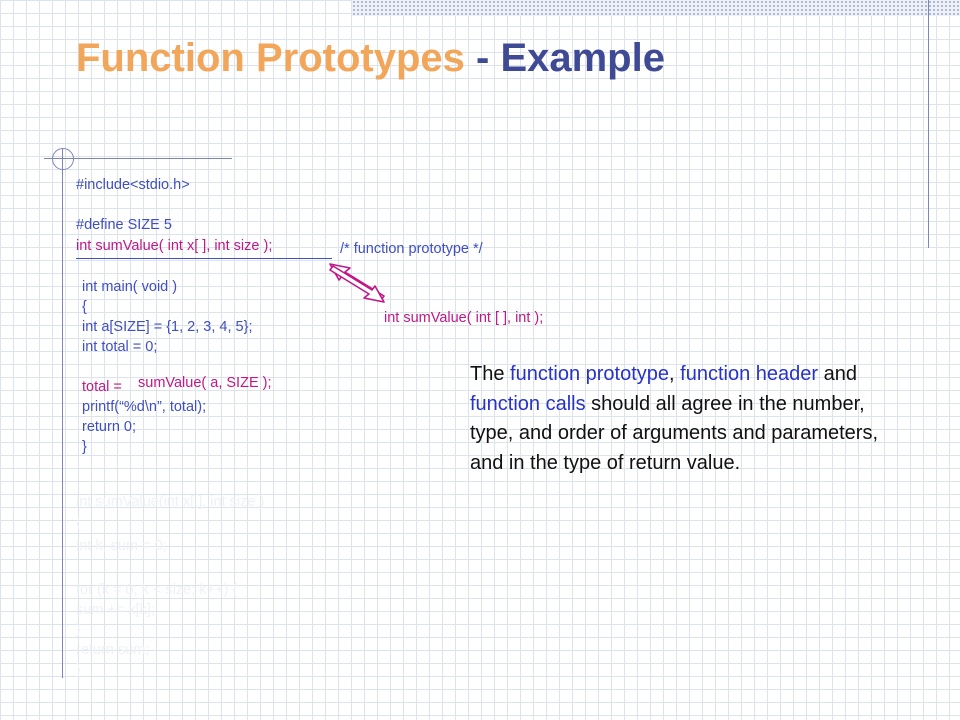 The image size is (960, 720). What do you see at coordinates (78, 670) in the screenshot?
I see `code-def-line-9: }` at bounding box center [78, 670].